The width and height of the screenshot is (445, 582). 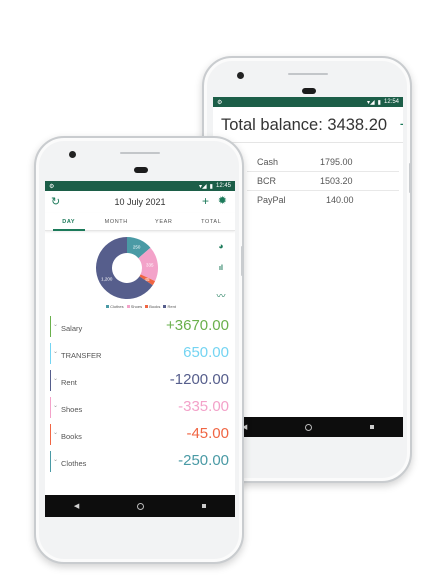 What do you see at coordinates (271, 200) in the screenshot?
I see `account-name: PayPal` at bounding box center [271, 200].